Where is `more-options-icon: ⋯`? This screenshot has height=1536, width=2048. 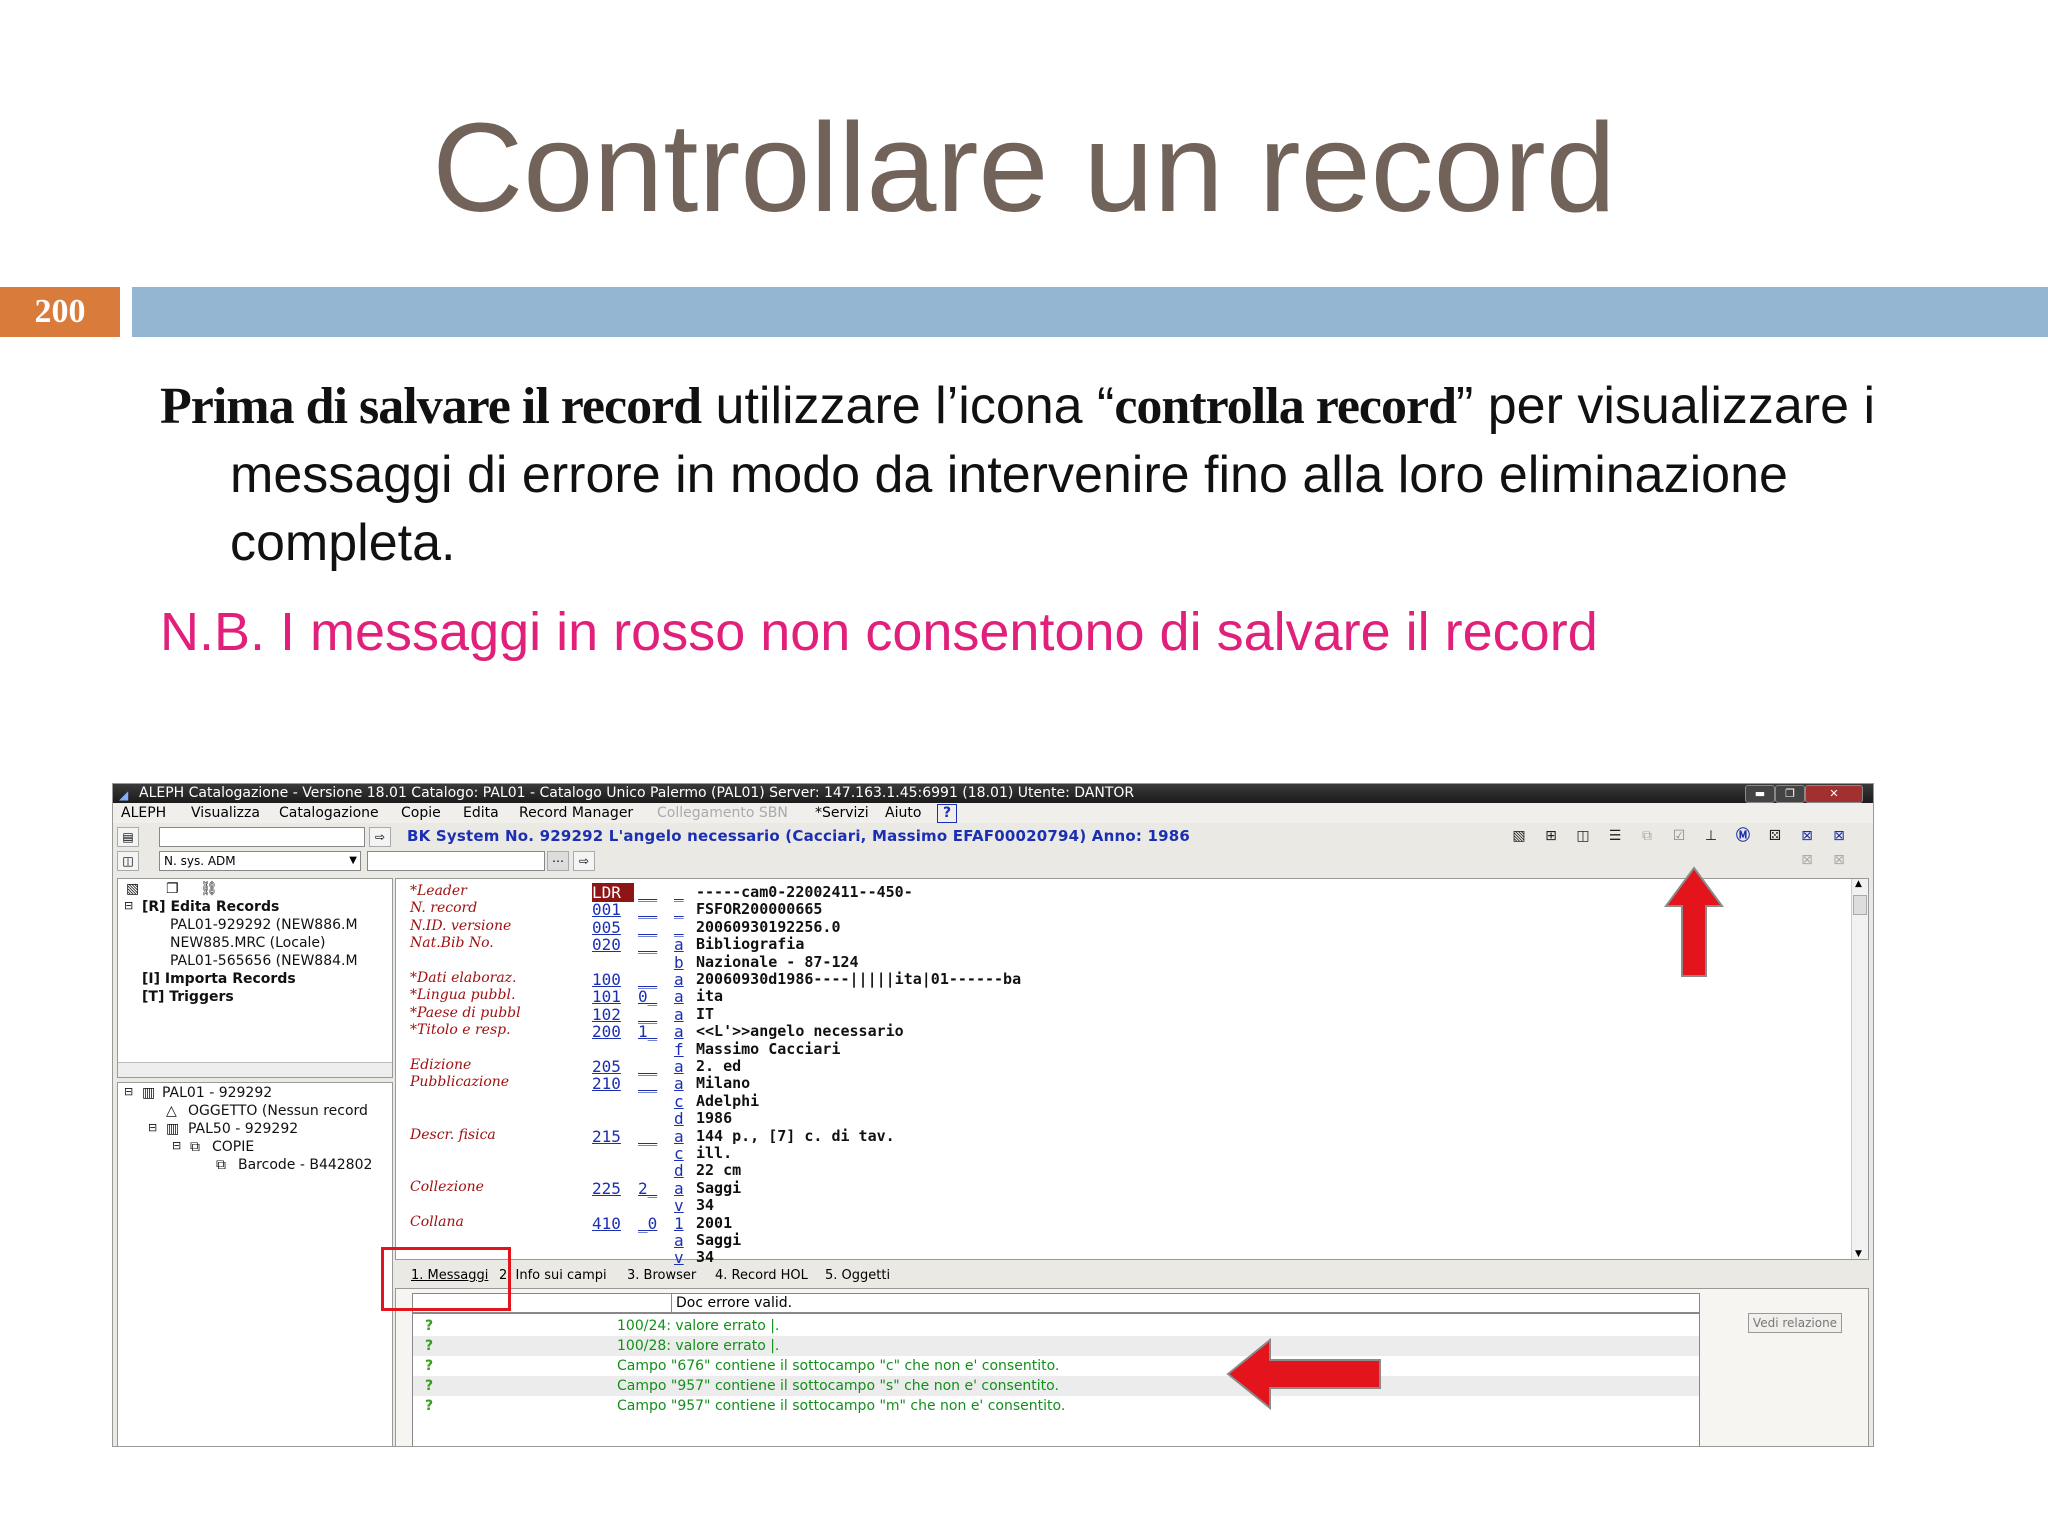 more-options-icon: ⋯ is located at coordinates (558, 861).